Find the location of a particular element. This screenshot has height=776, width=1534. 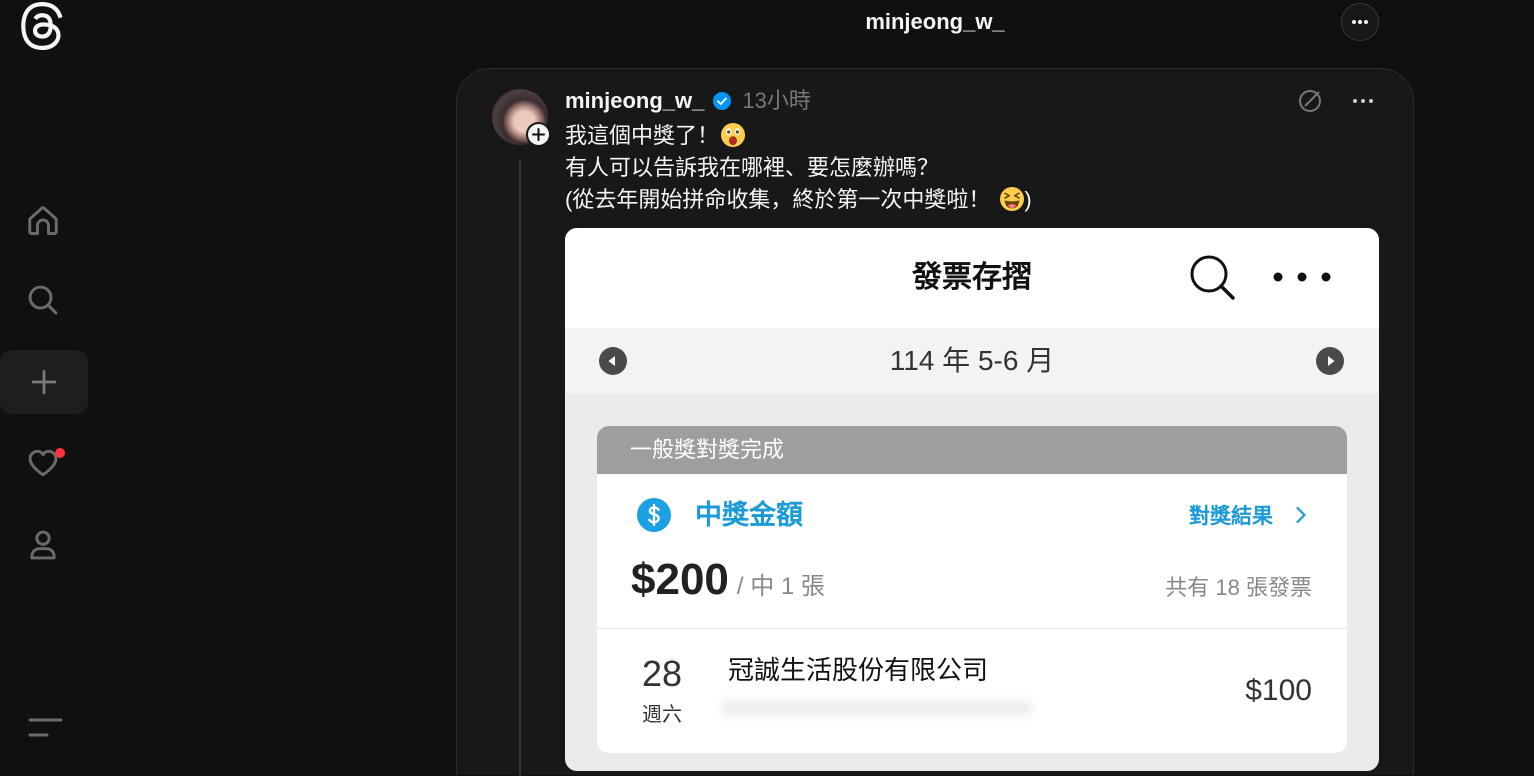

post-header: minjeong_w_ 13小時 is located at coordinates (688, 101).